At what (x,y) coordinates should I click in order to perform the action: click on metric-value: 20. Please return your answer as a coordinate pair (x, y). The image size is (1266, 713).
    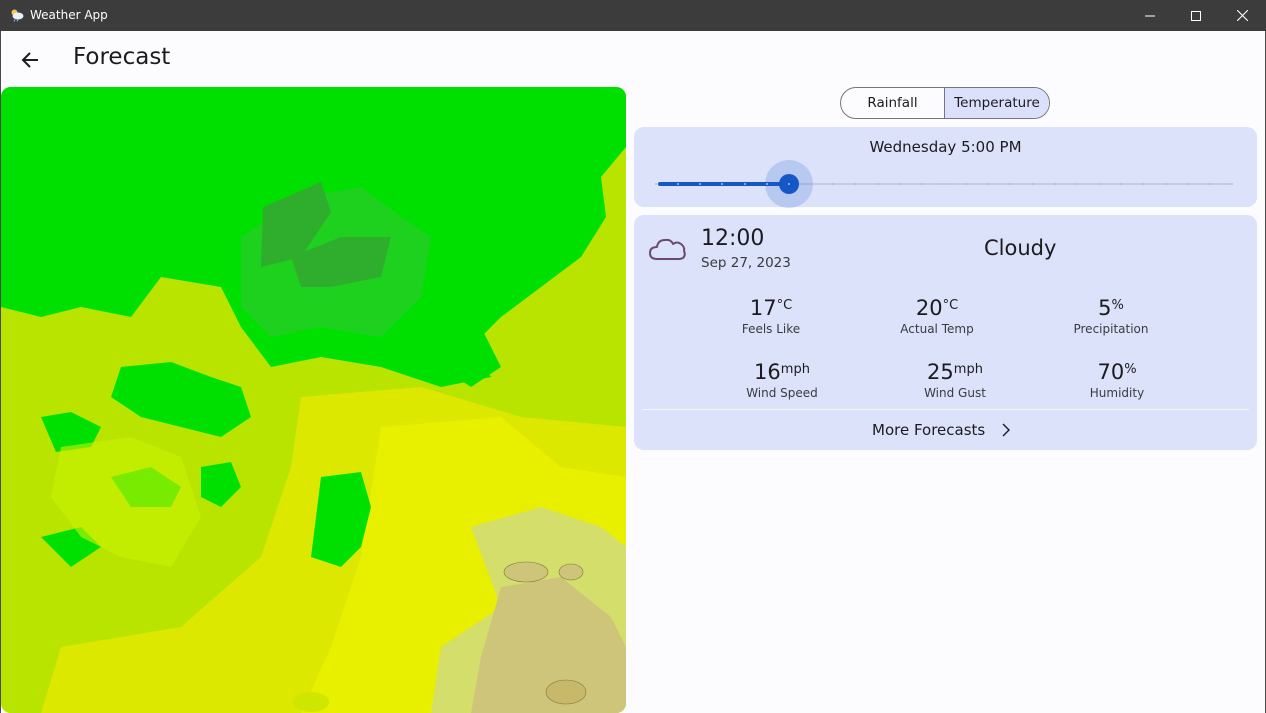
    Looking at the image, I should click on (929, 308).